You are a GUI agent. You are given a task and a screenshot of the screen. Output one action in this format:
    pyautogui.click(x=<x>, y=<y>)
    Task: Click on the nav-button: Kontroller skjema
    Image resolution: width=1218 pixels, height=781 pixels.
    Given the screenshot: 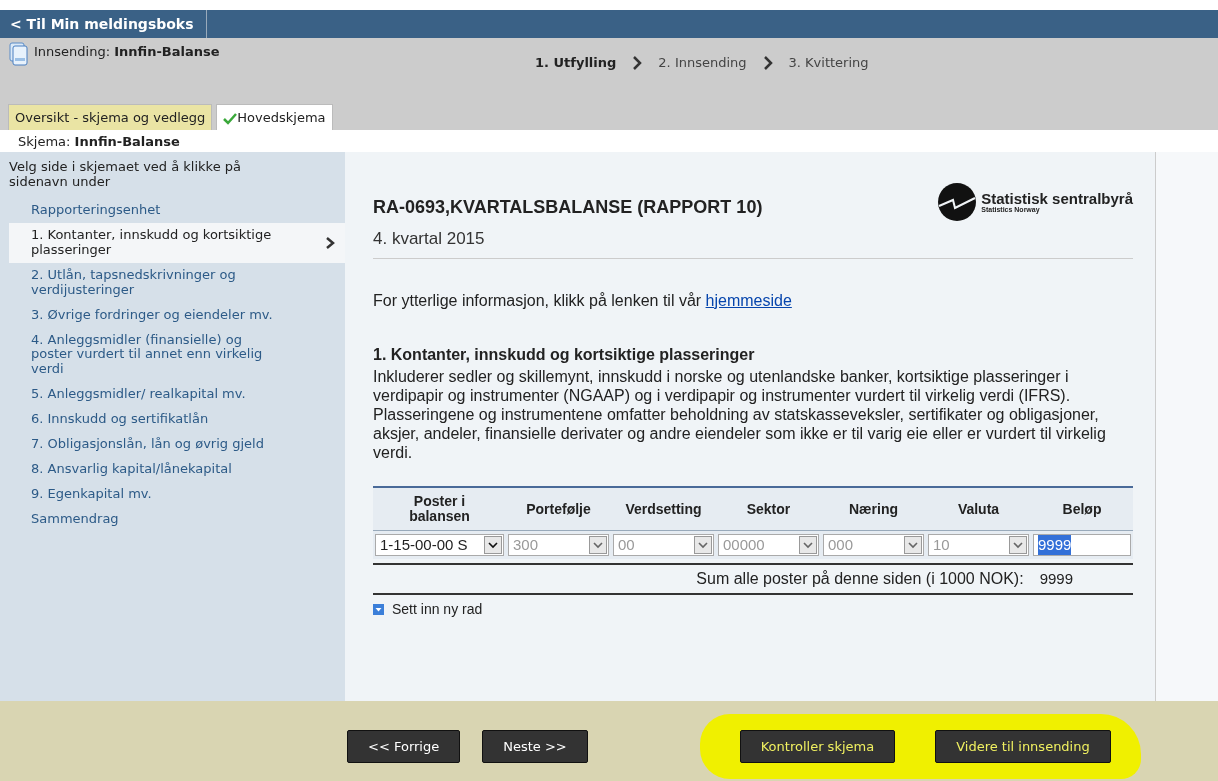 What is the action you would take?
    pyautogui.click(x=817, y=746)
    